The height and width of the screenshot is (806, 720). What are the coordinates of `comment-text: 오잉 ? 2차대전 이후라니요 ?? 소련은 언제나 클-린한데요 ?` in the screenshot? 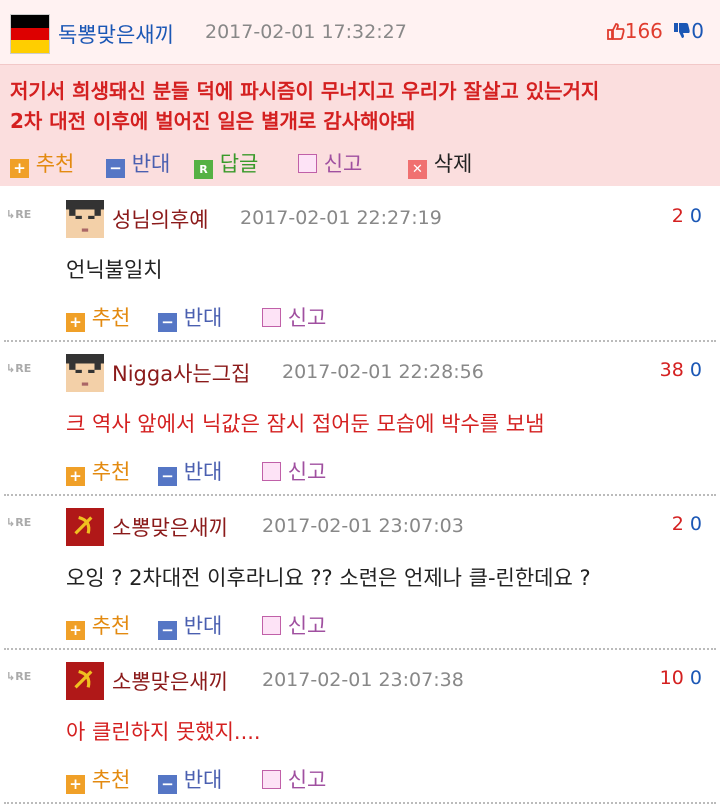 It's located at (328, 578).